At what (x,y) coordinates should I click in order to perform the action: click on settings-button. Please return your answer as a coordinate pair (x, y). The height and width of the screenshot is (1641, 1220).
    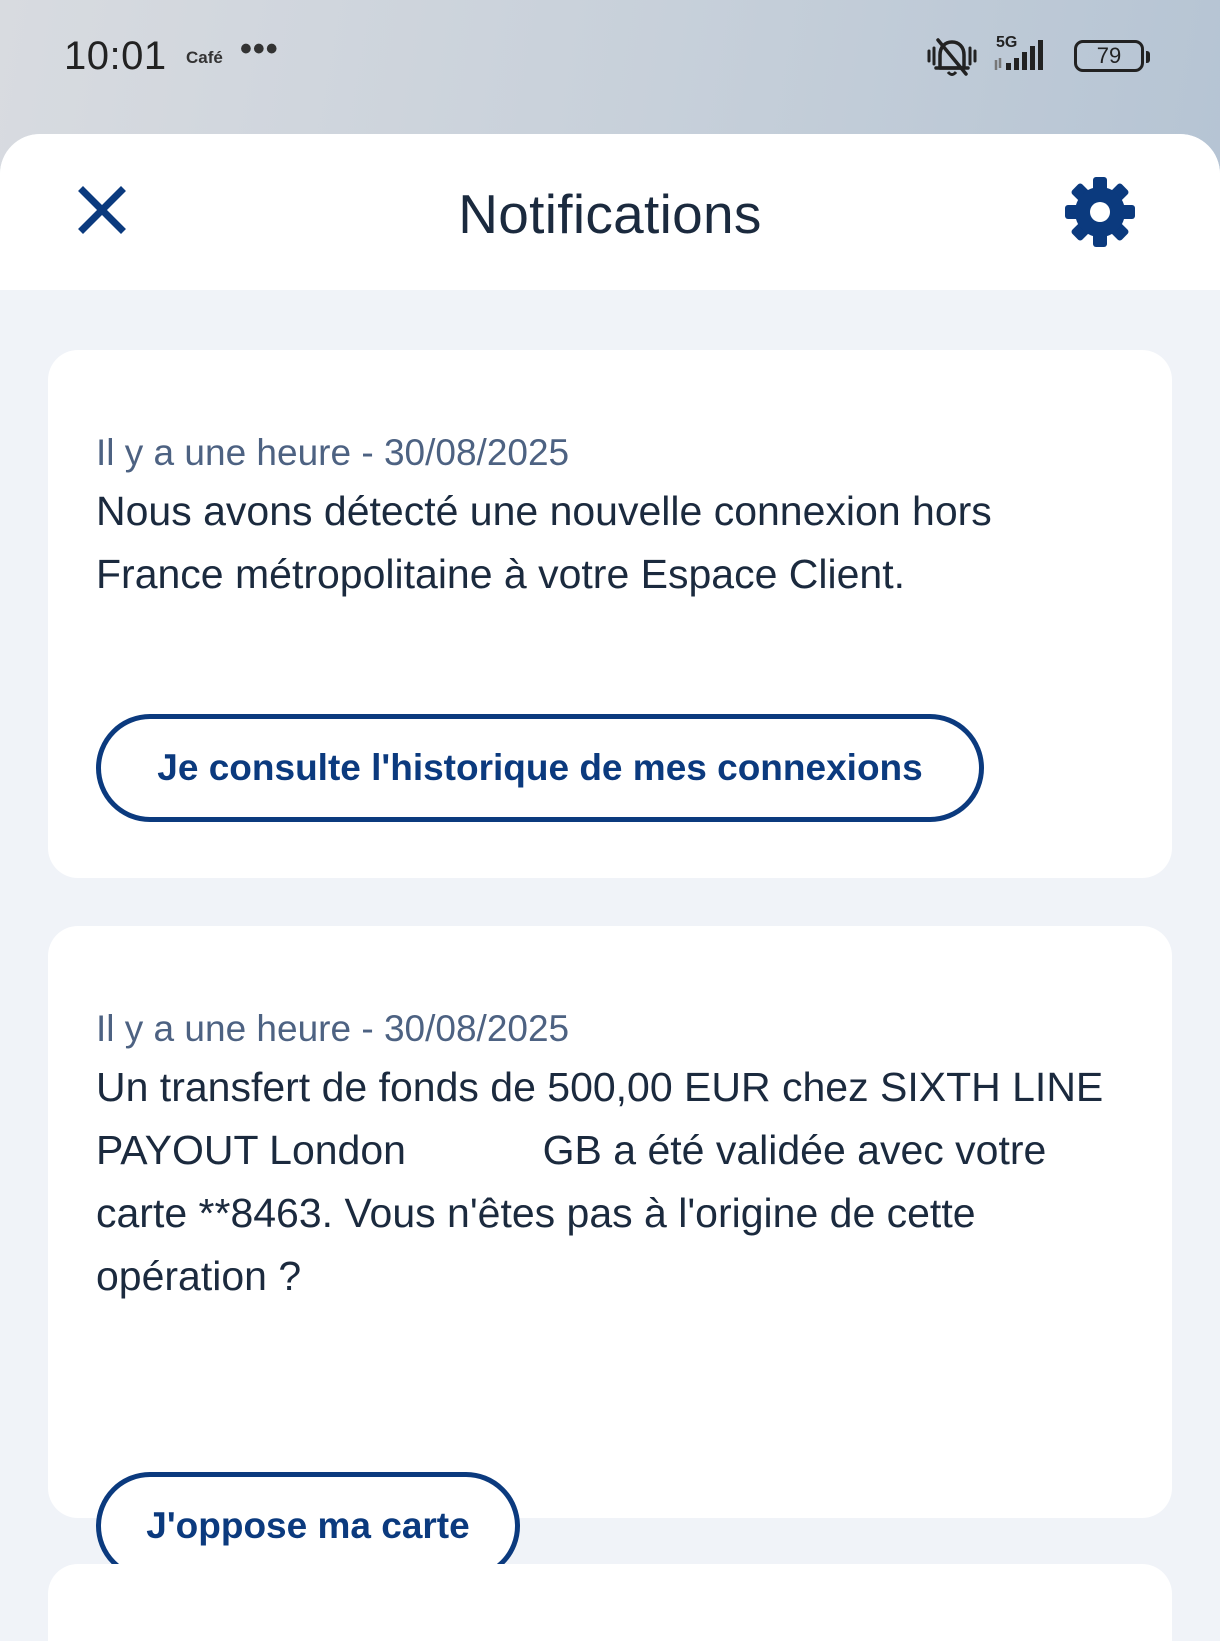
    Looking at the image, I should click on (1100, 212).